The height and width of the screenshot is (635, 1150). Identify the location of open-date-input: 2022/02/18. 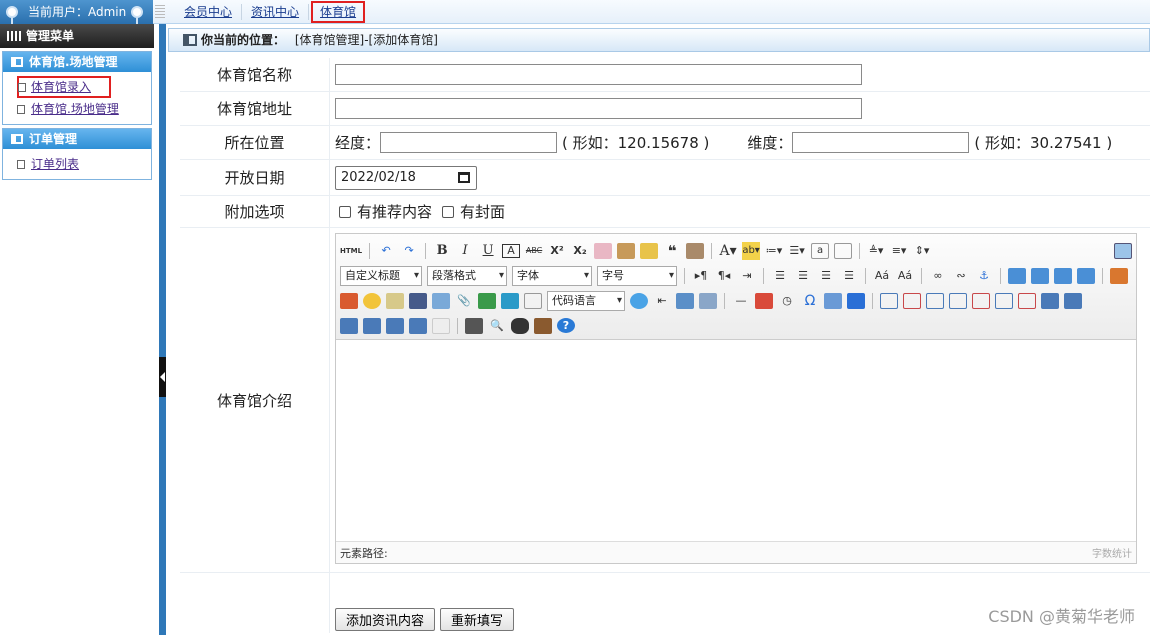
(406, 177).